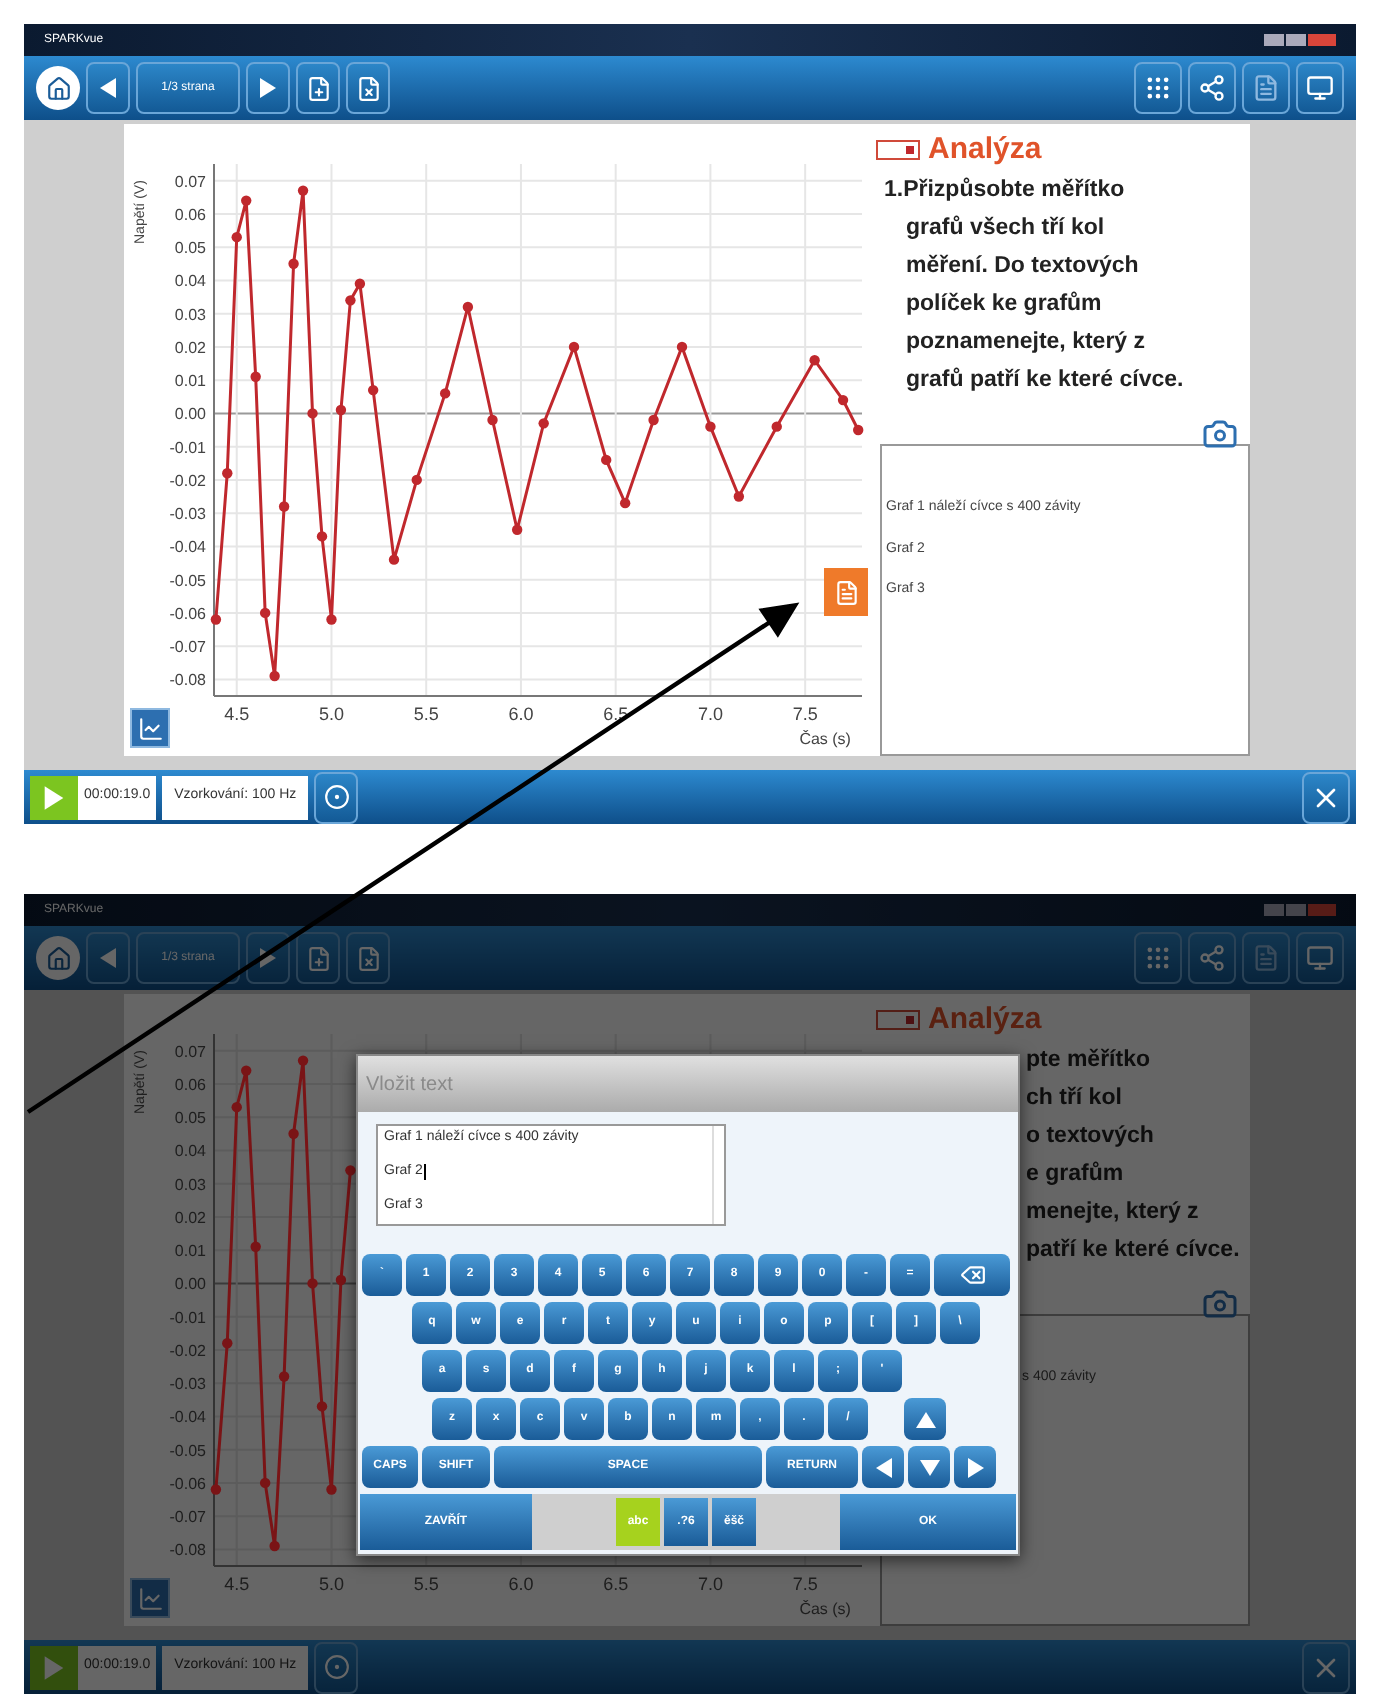 The image size is (1382, 1704). Describe the element at coordinates (1088, 1061) in the screenshot. I see `instruction-text: pte měřítko` at that location.